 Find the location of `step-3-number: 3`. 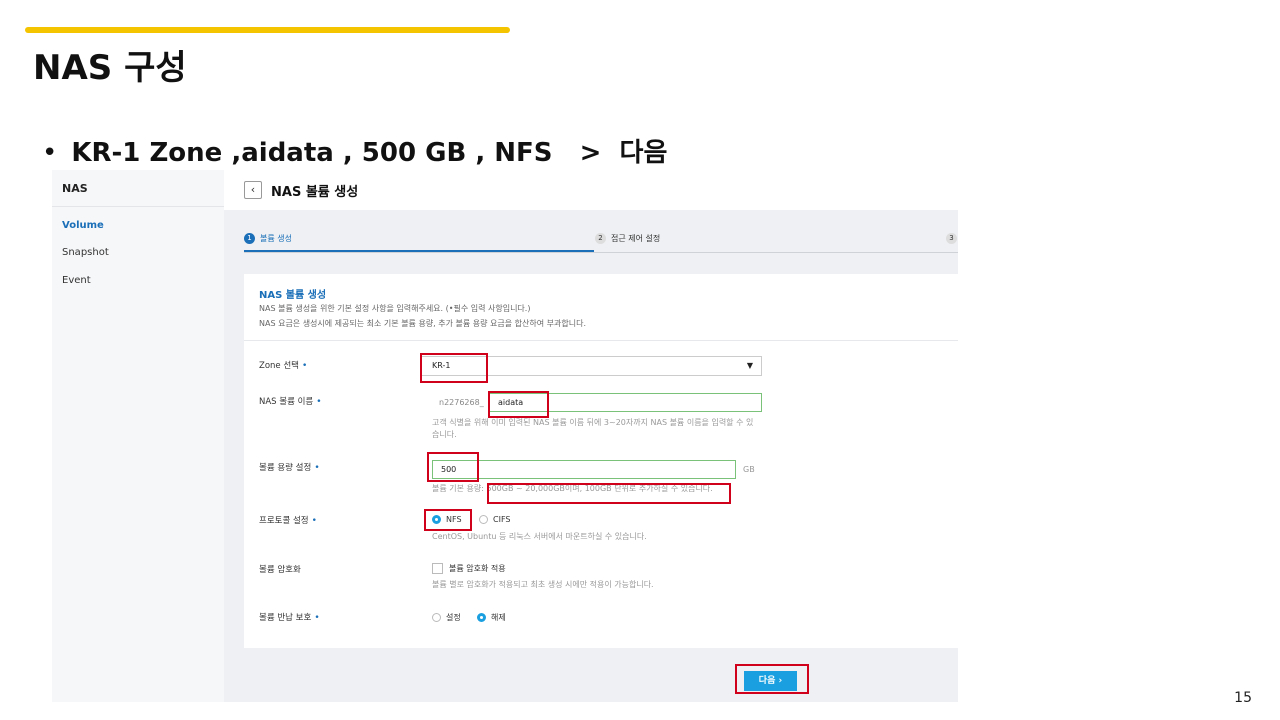

step-3-number: 3 is located at coordinates (951, 238).